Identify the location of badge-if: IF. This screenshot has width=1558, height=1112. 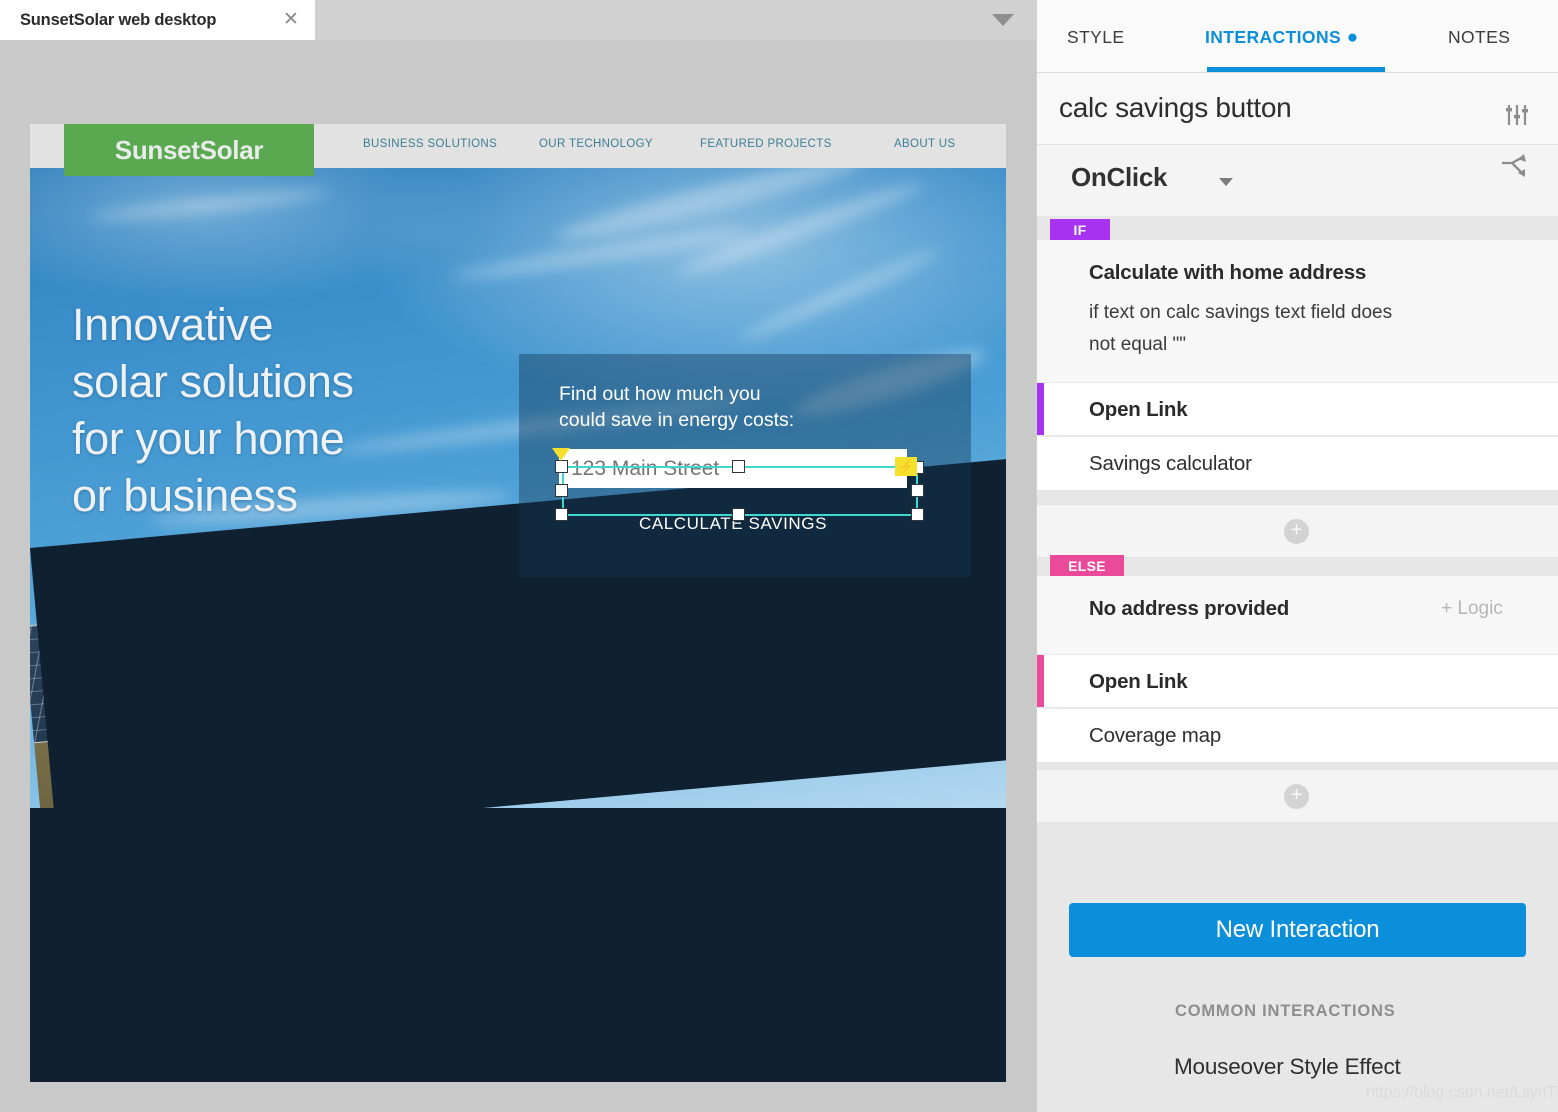
(1080, 229).